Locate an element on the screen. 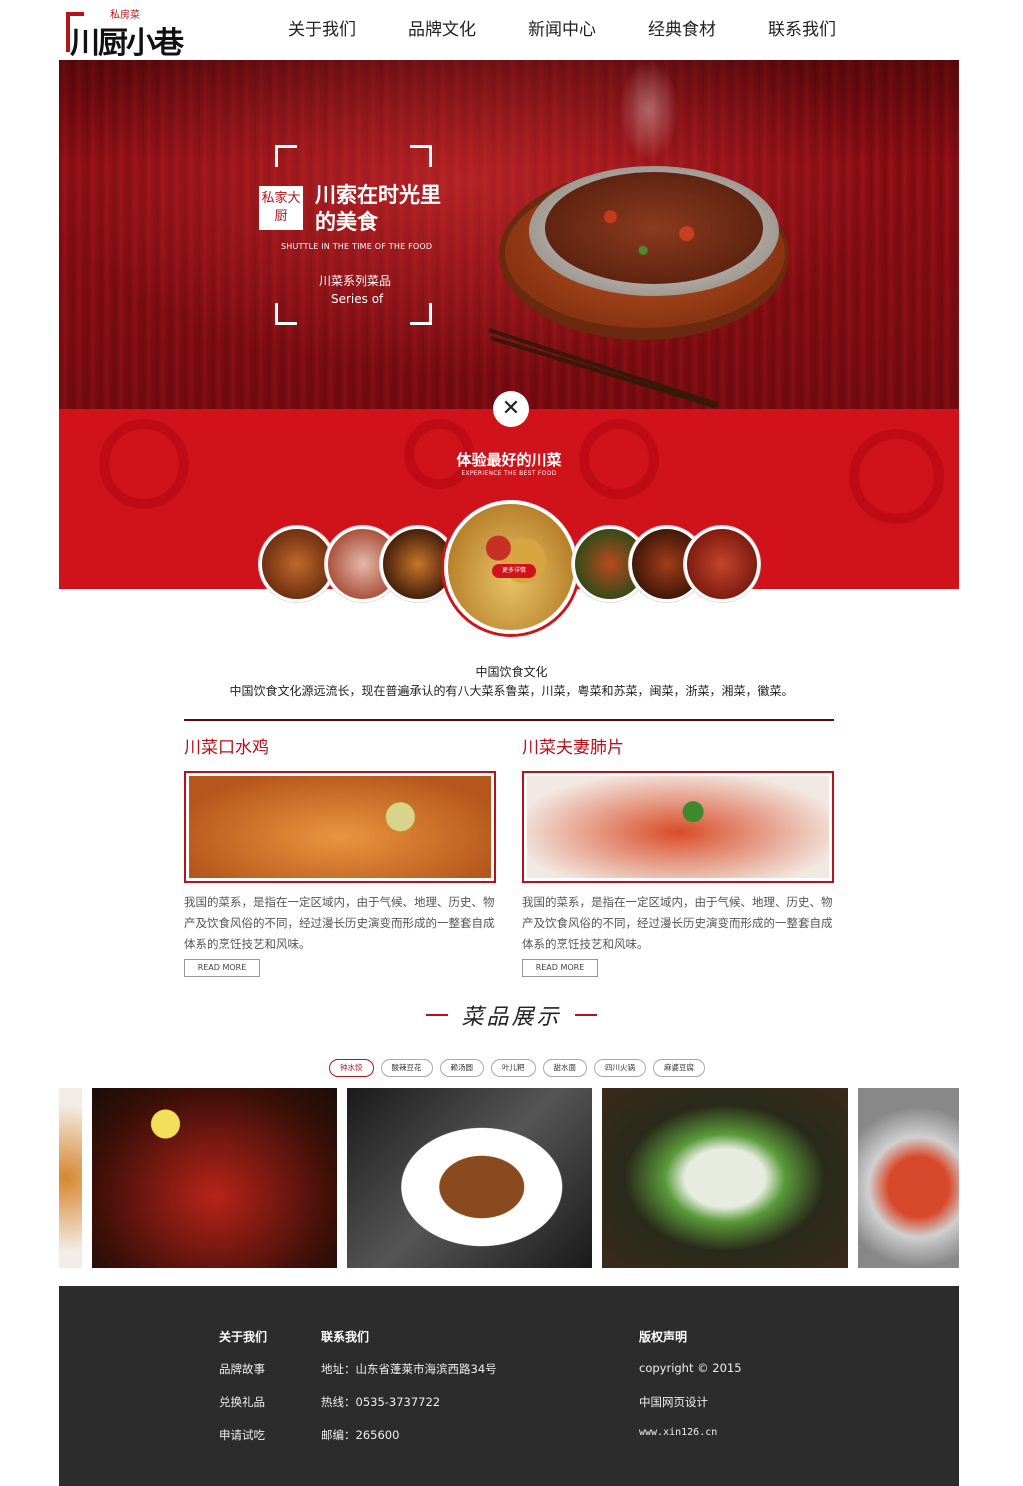 This screenshot has height=1486, width=1023. copyright-text: copyright © 2015 is located at coordinates (690, 1368).